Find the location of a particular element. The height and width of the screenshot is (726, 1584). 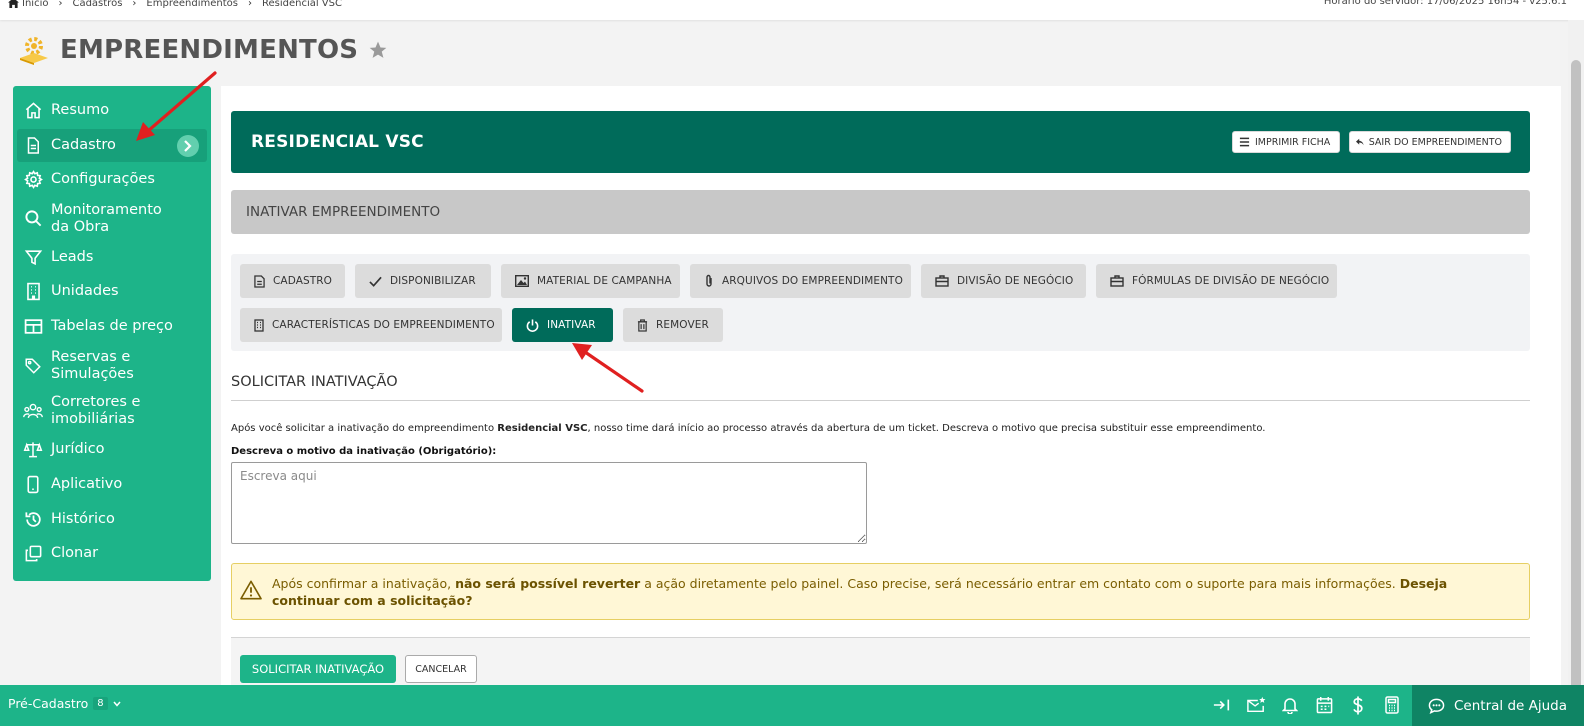

pre-cadastro-label: Pré-Cadastro is located at coordinates (48, 703).